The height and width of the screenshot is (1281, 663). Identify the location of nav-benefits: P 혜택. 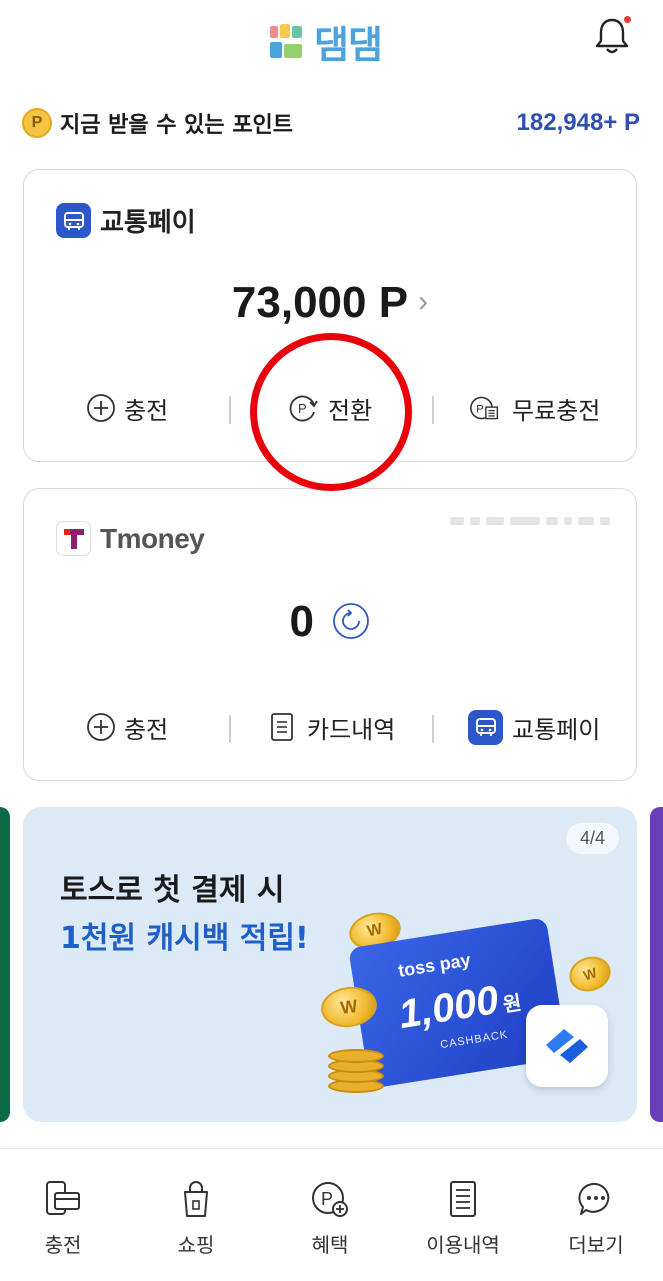
(330, 1218).